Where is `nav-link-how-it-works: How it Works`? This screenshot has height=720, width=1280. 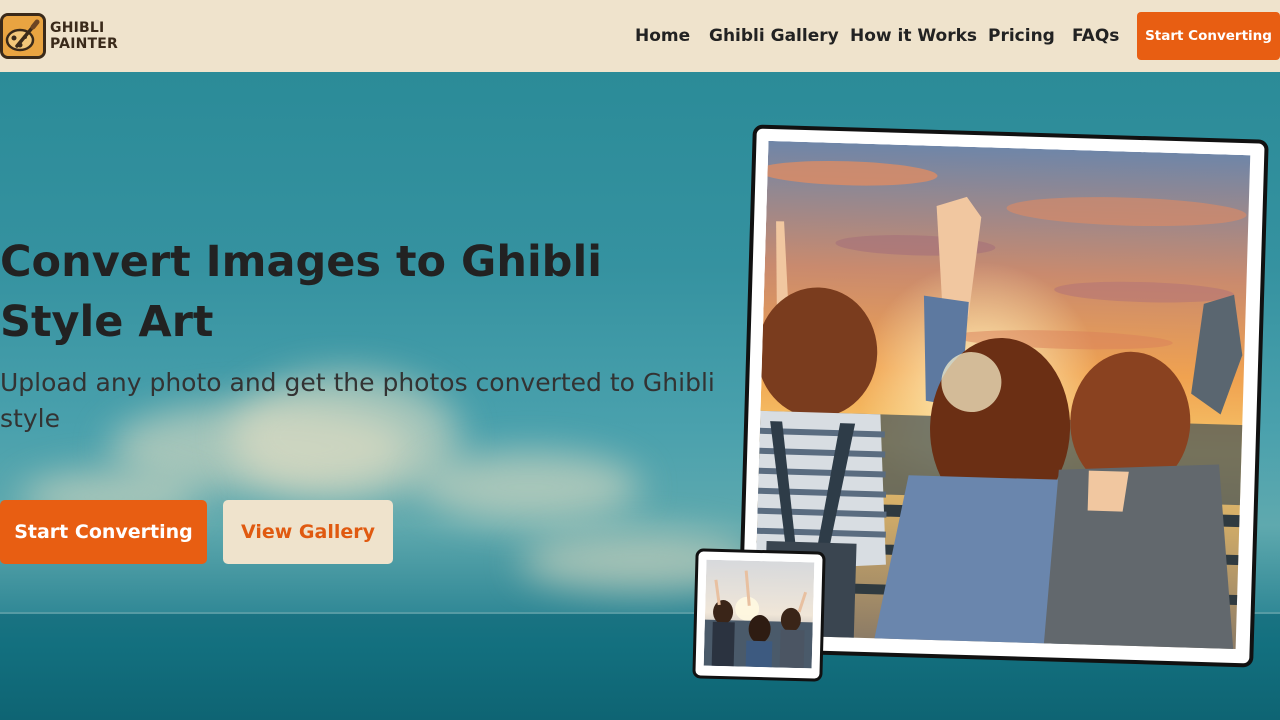 nav-link-how-it-works: How it Works is located at coordinates (913, 36).